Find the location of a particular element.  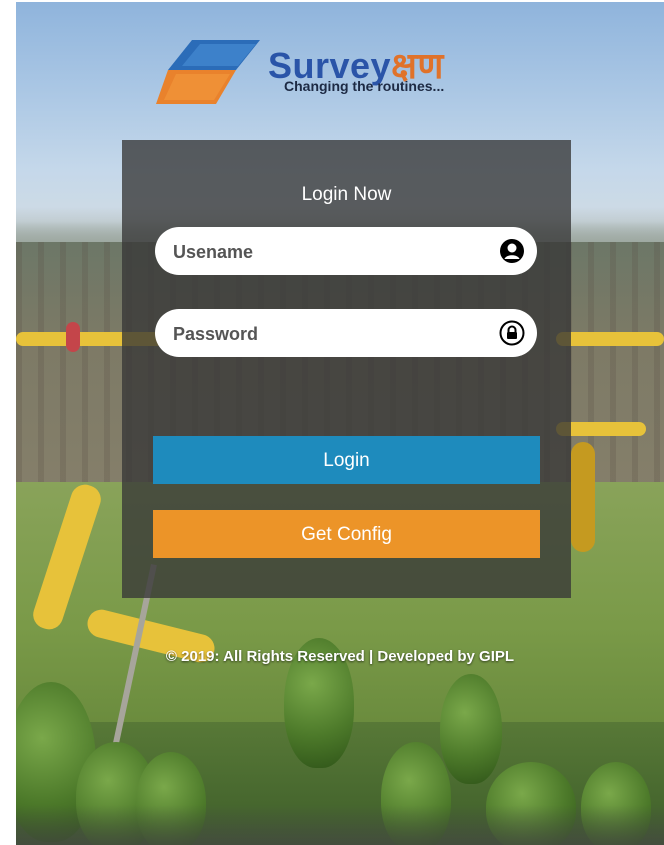

login-button: Login is located at coordinates (346, 460).